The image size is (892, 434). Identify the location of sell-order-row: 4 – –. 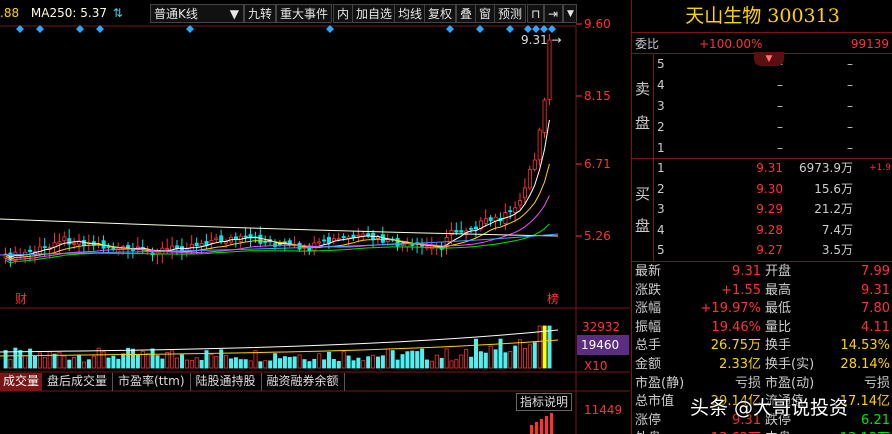
(773, 85).